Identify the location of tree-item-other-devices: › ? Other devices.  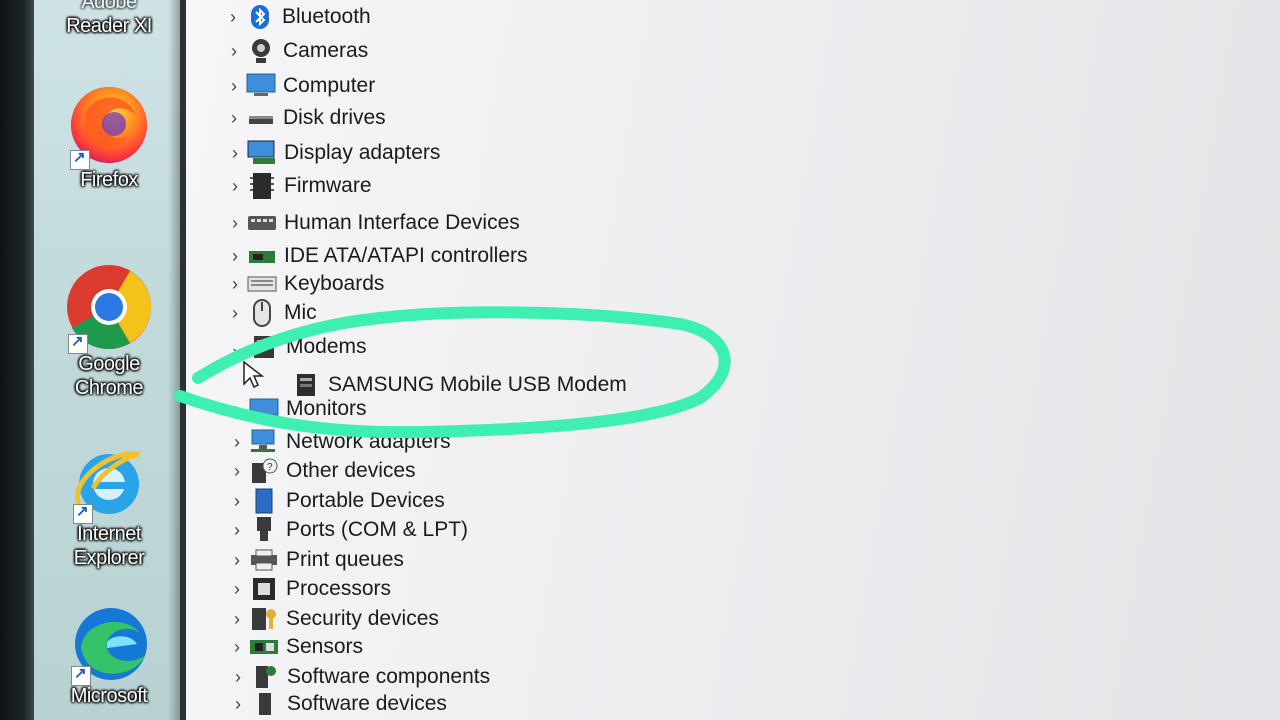
(321, 471).